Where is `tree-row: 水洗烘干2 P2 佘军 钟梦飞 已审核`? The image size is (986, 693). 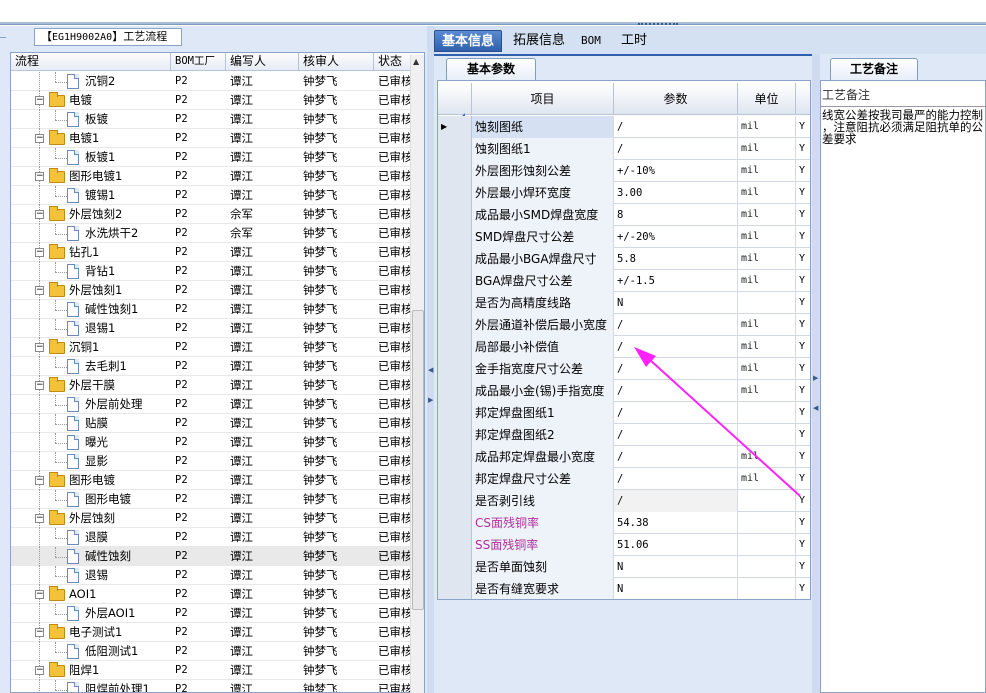
tree-row: 水洗烘干2 P2 佘军 钟梦飞 已审核 is located at coordinates (212, 233).